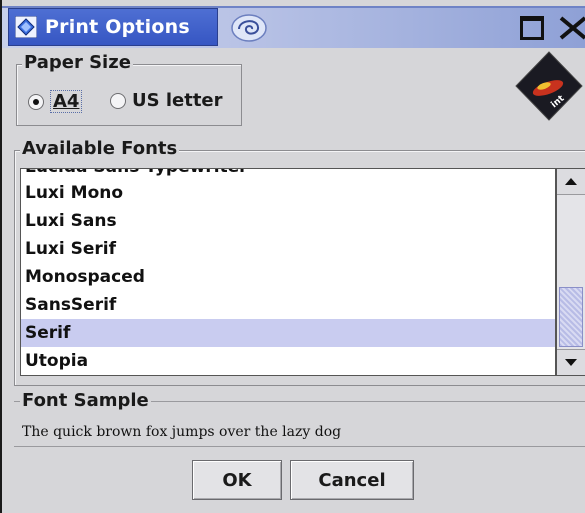 Image resolution: width=585 pixels, height=513 pixels. I want to click on font-item-serif: Serif, so click(288, 333).